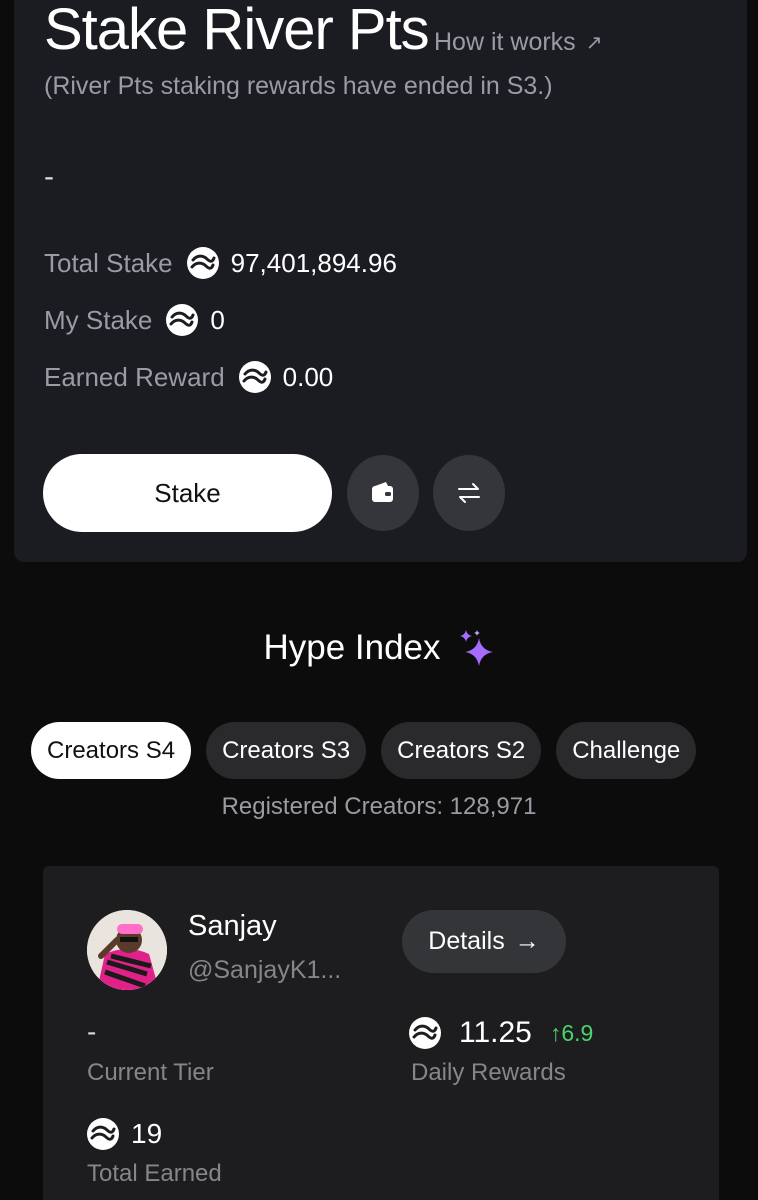 The width and height of the screenshot is (758, 1200). What do you see at coordinates (237, 31) in the screenshot?
I see `page-title: Stake River Pts` at bounding box center [237, 31].